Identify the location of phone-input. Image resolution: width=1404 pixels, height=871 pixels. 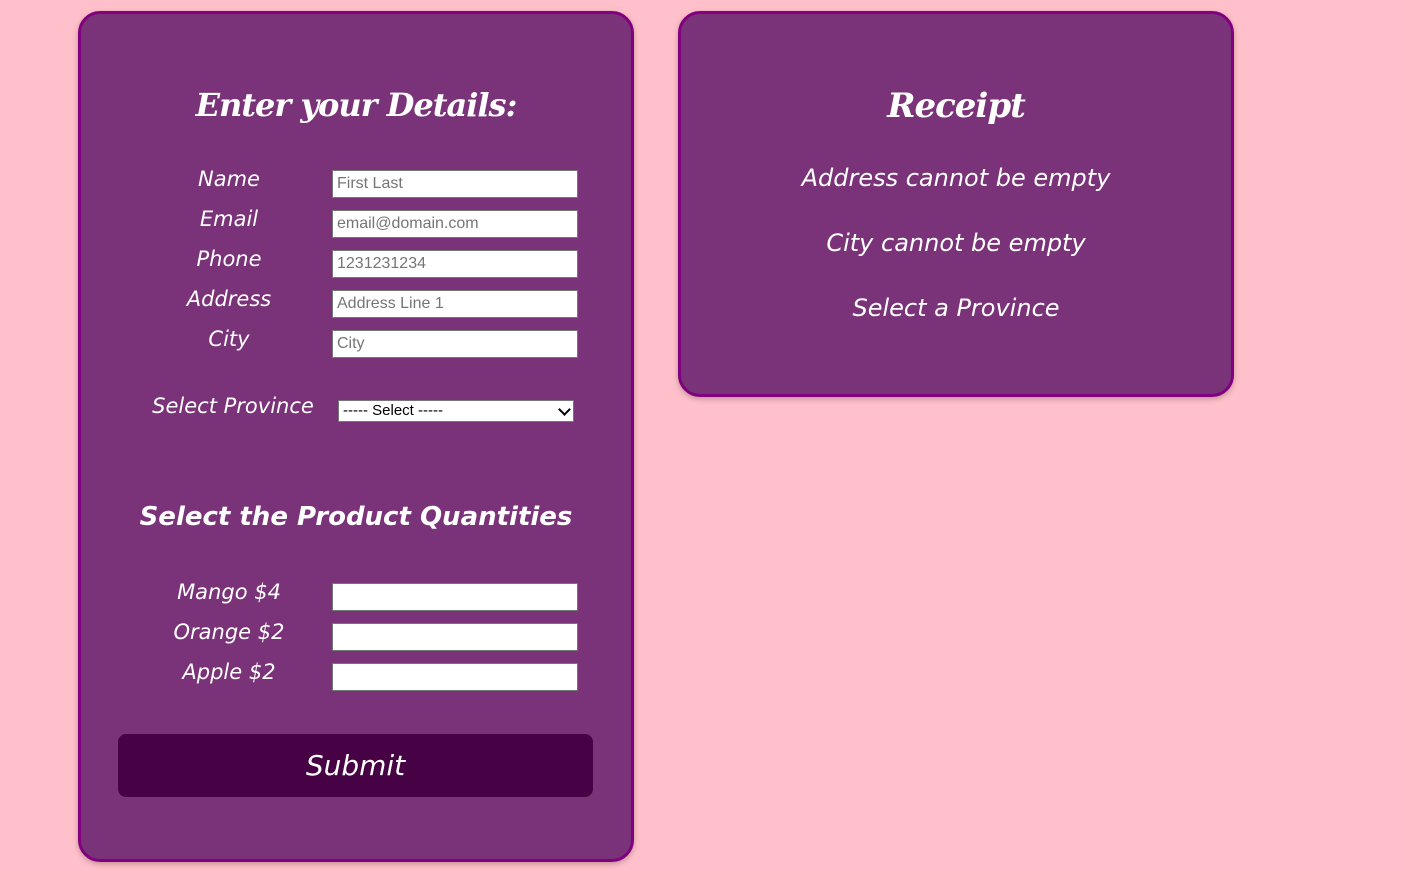
(455, 264).